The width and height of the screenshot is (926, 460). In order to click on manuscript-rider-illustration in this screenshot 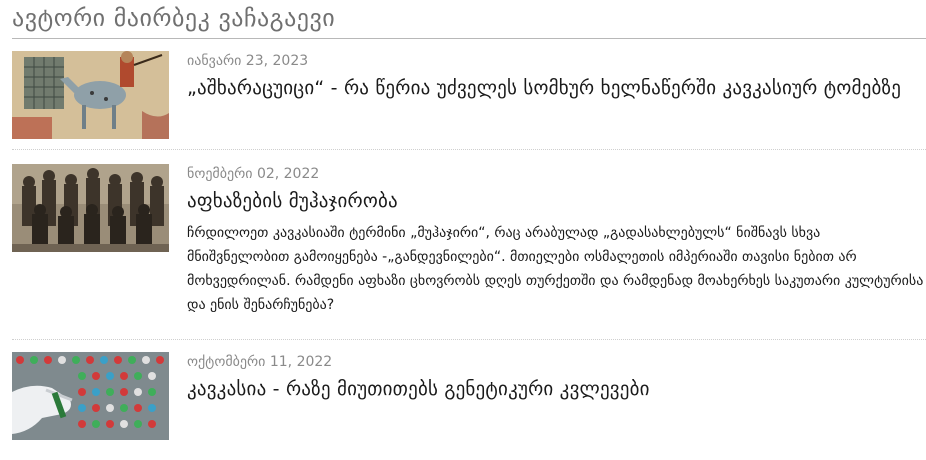, I will do `click(90, 95)`.